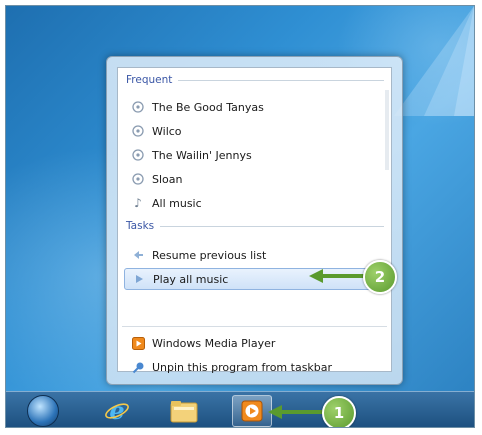  What do you see at coordinates (255, 343) in the screenshot?
I see `pinned-windows-media-player: Windows Media Player` at bounding box center [255, 343].